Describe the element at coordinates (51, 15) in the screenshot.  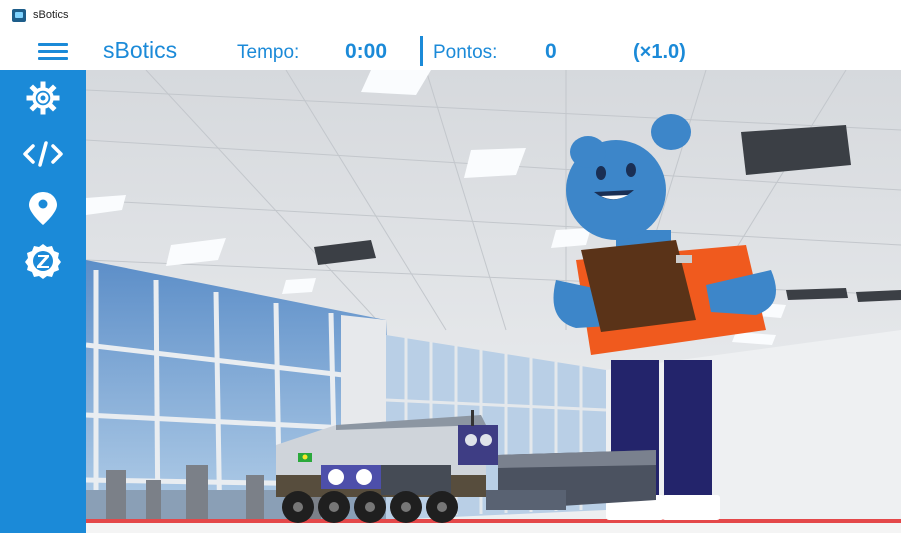
I see `window-title: sBotics` at that location.